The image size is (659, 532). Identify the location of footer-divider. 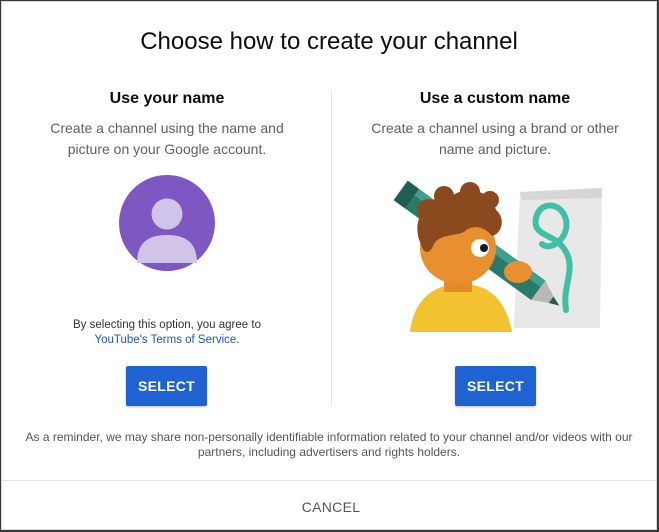
(329, 480).